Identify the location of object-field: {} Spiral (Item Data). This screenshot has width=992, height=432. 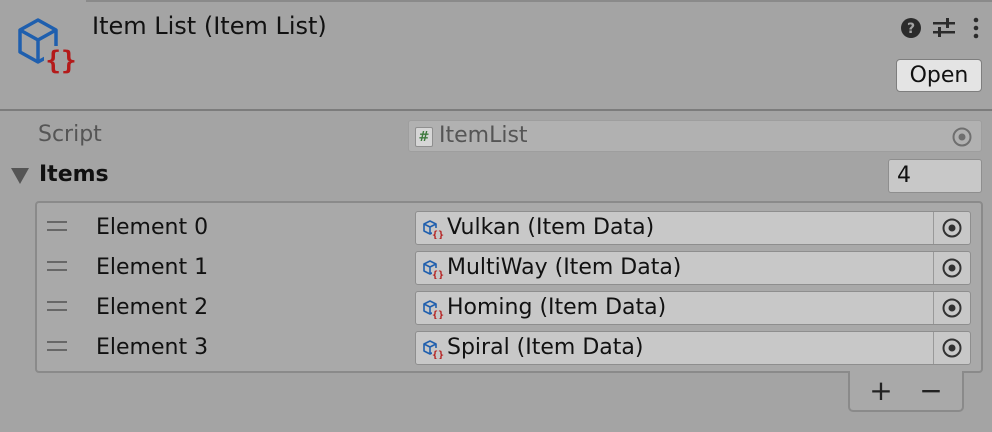
(693, 348).